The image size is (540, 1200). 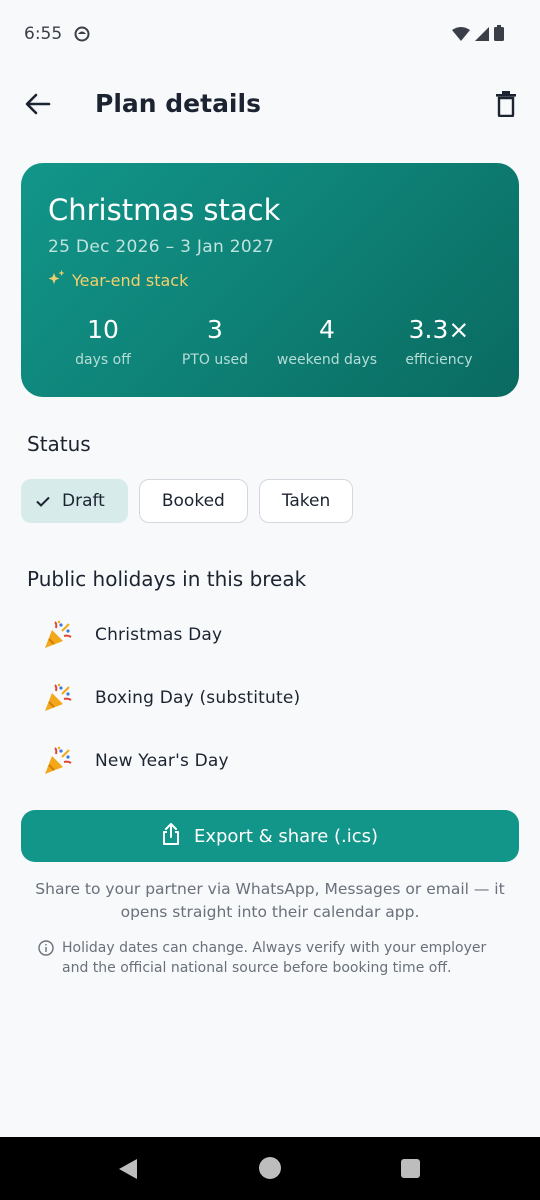 I want to click on status-chip-group: Draft Booked Taken, so click(x=187, y=501).